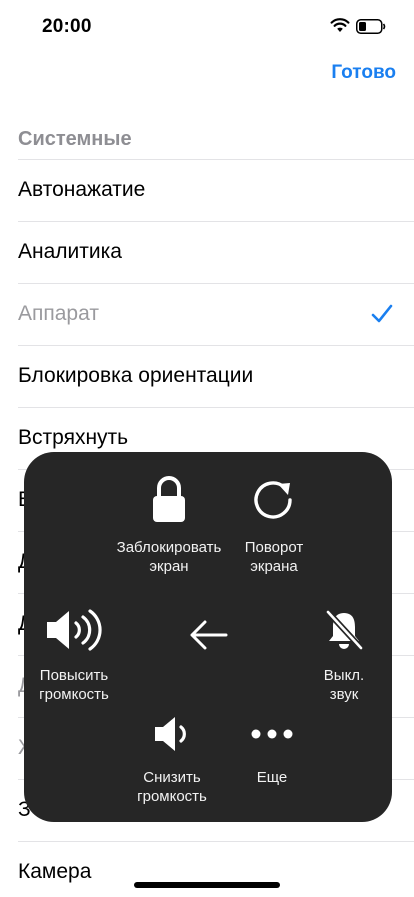 The height and width of the screenshot is (897, 414). I want to click on more-label: Еще, so click(272, 777).